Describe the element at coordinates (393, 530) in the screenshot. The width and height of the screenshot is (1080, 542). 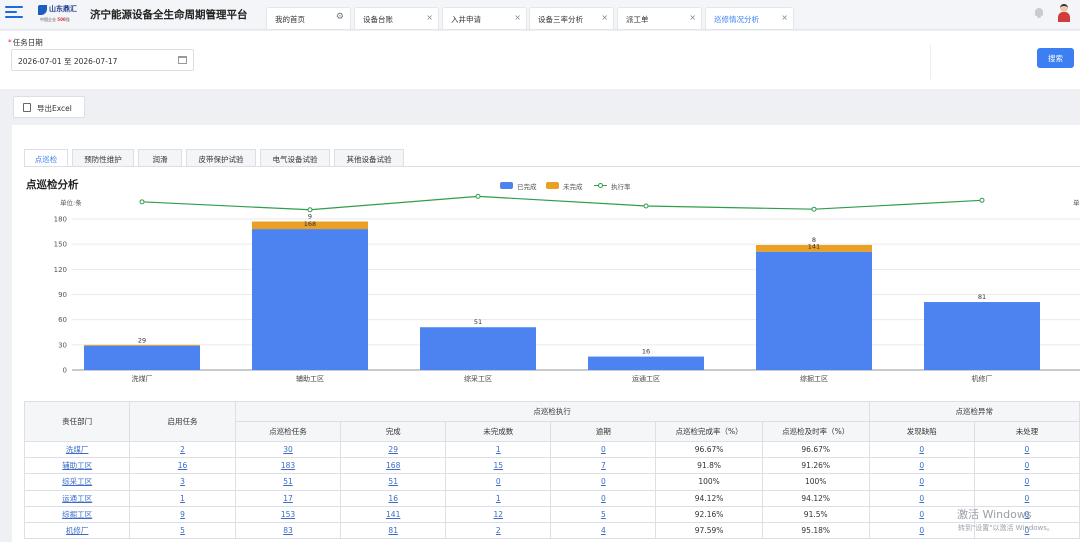
I see `count-link: 81` at that location.